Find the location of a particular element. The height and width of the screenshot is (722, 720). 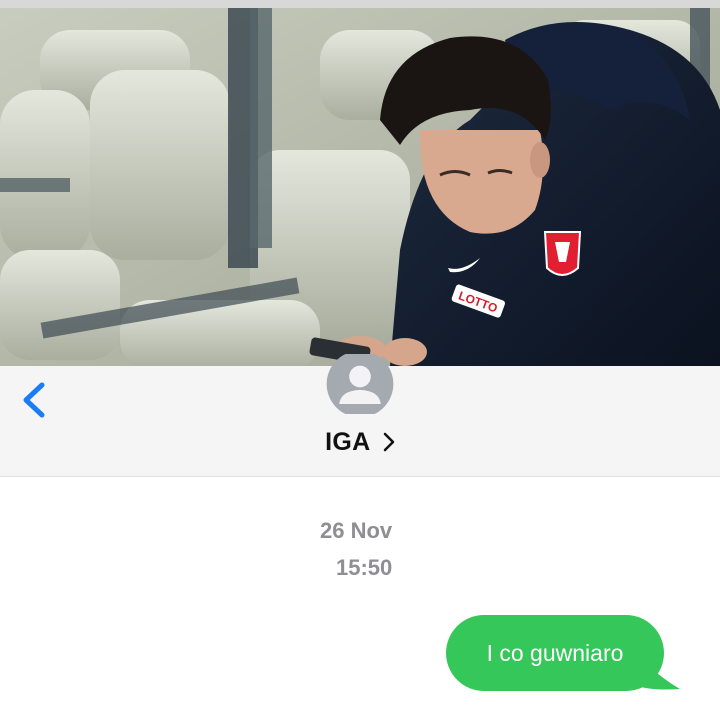

message-row-sent: I co guwniaro is located at coordinates (564, 653).